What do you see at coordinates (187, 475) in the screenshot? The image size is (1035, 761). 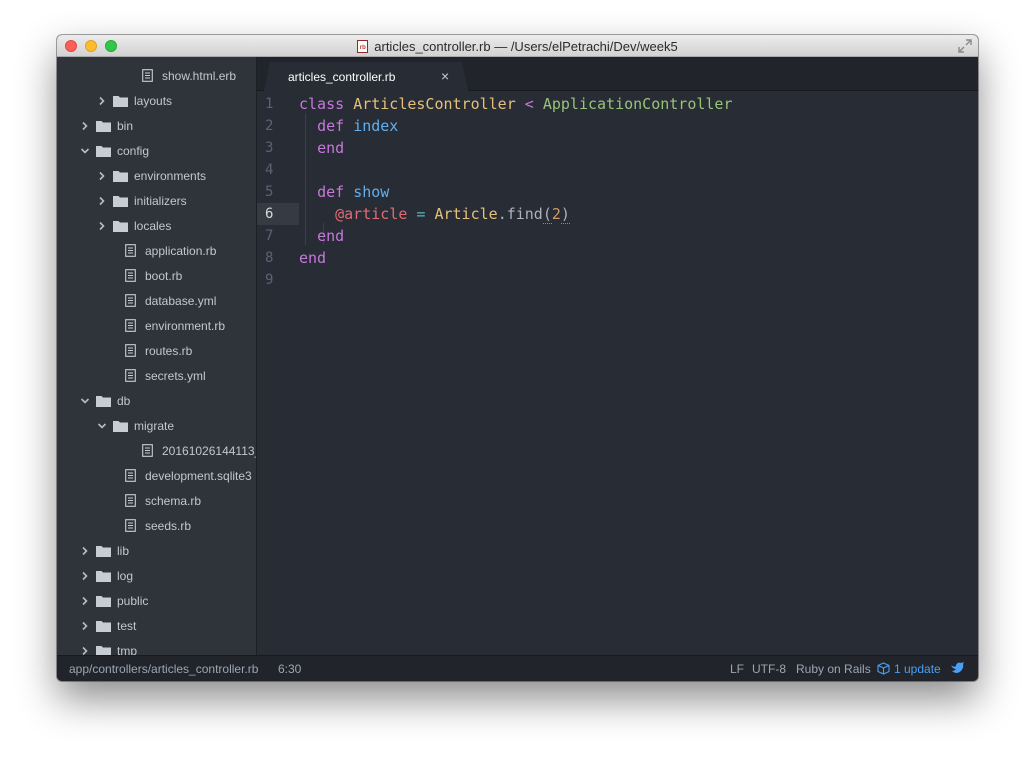 I see `tree-file: development.sqlite3` at bounding box center [187, 475].